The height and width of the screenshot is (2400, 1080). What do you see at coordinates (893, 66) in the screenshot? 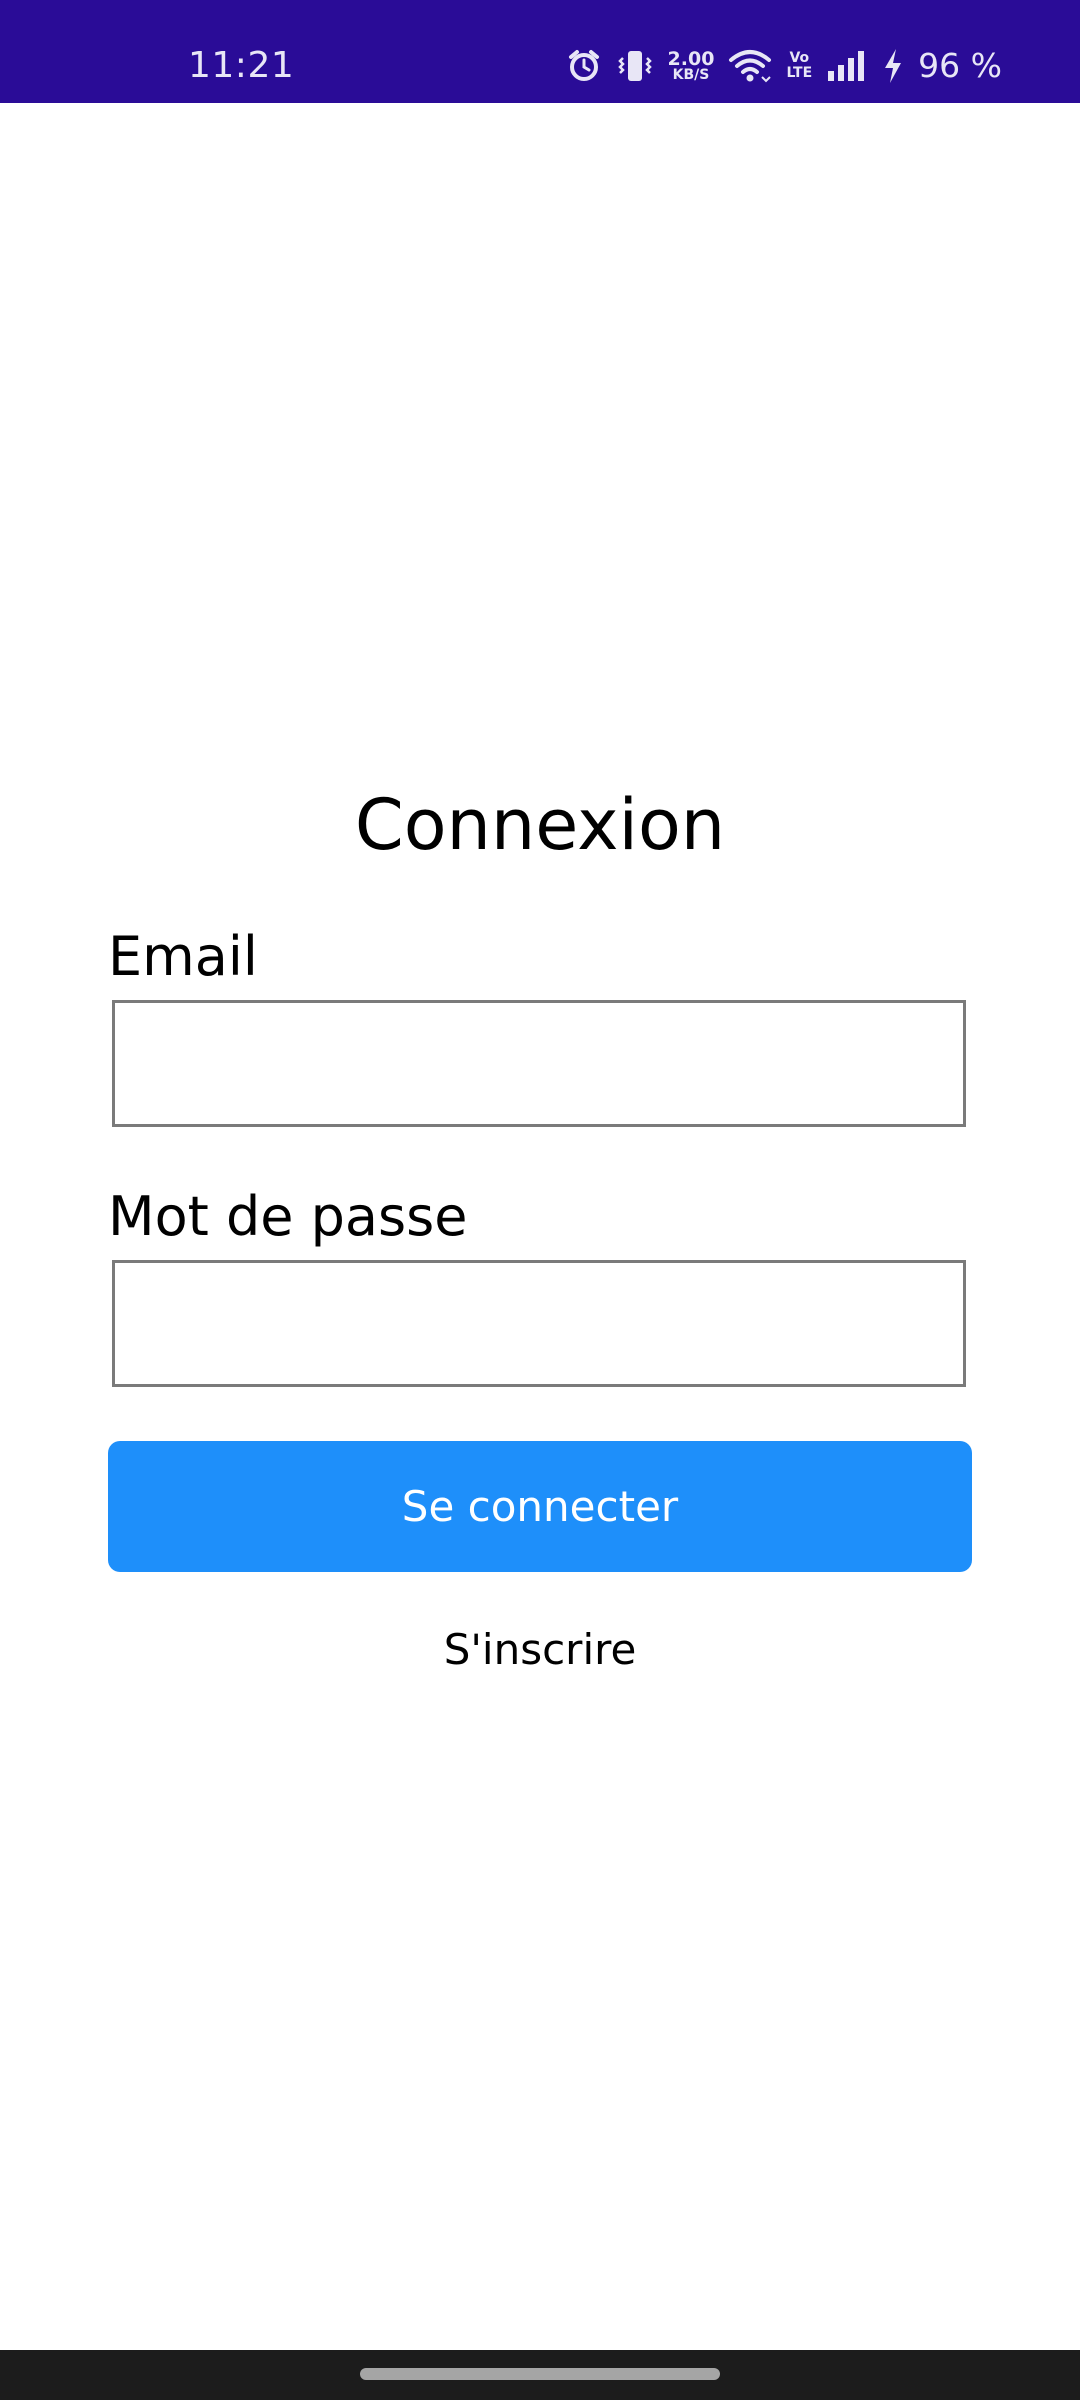
I see `charging-icon` at bounding box center [893, 66].